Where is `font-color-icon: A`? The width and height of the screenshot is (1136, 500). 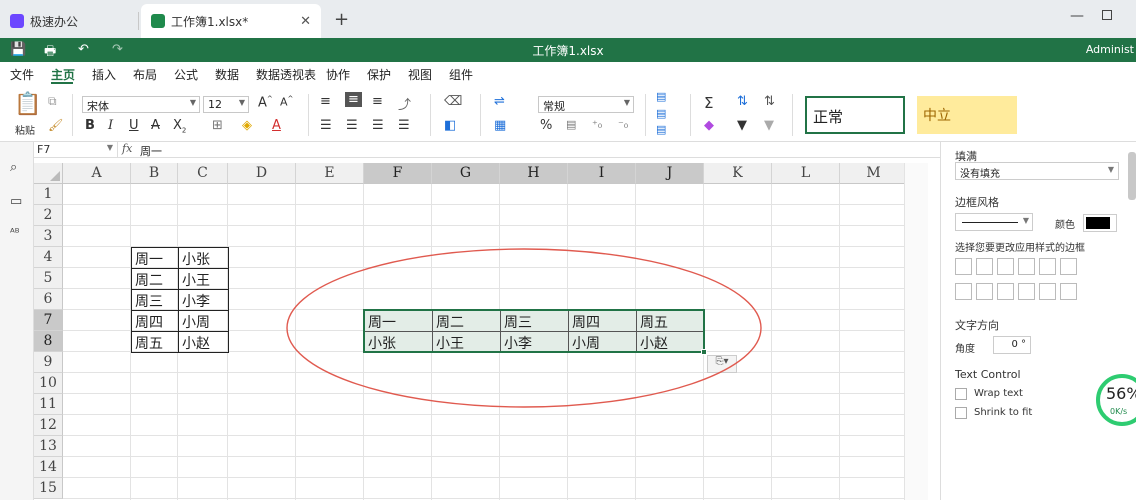
font-color-icon: A is located at coordinates (276, 125).